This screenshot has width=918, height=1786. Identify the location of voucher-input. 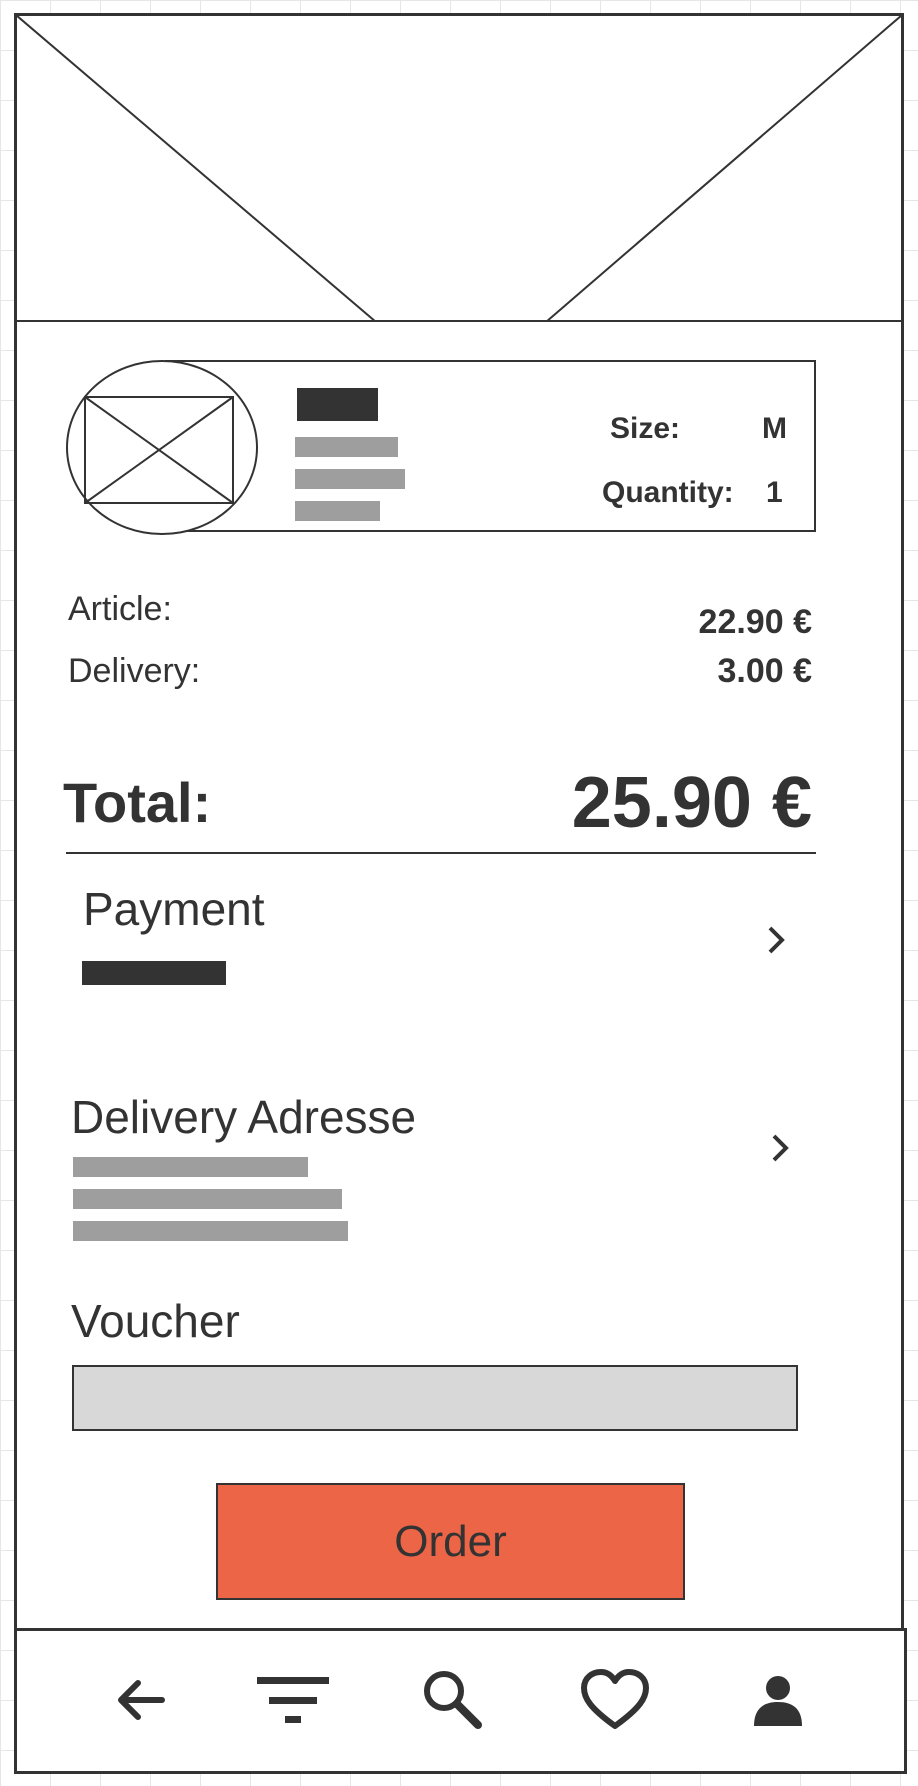
(435, 1398).